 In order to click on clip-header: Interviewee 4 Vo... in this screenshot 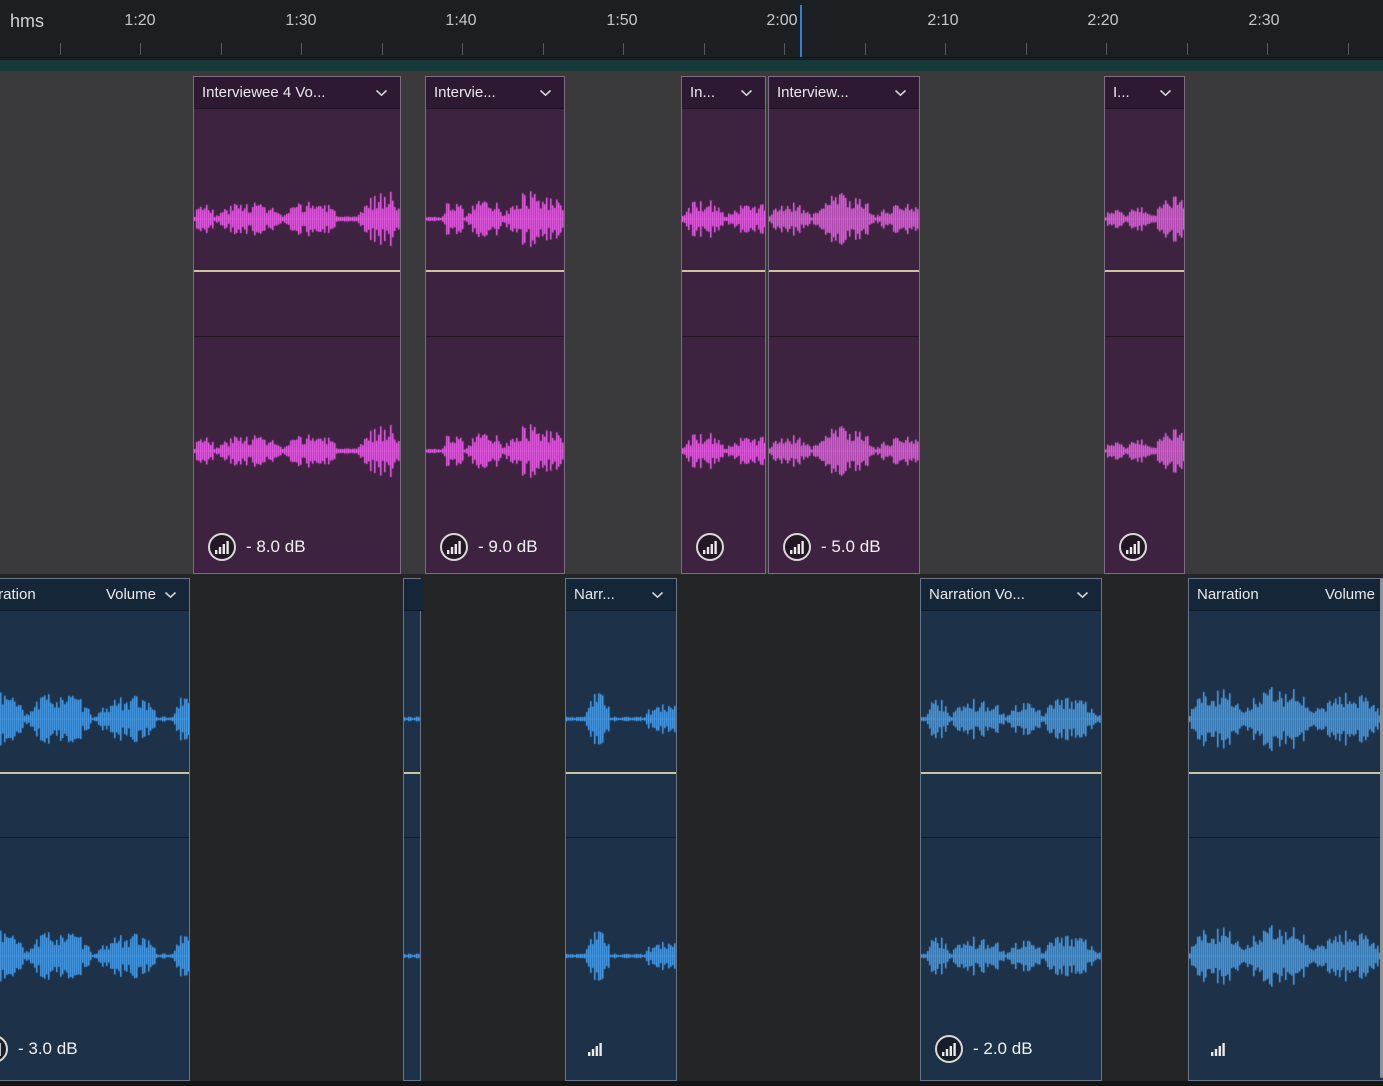, I will do `click(297, 93)`.